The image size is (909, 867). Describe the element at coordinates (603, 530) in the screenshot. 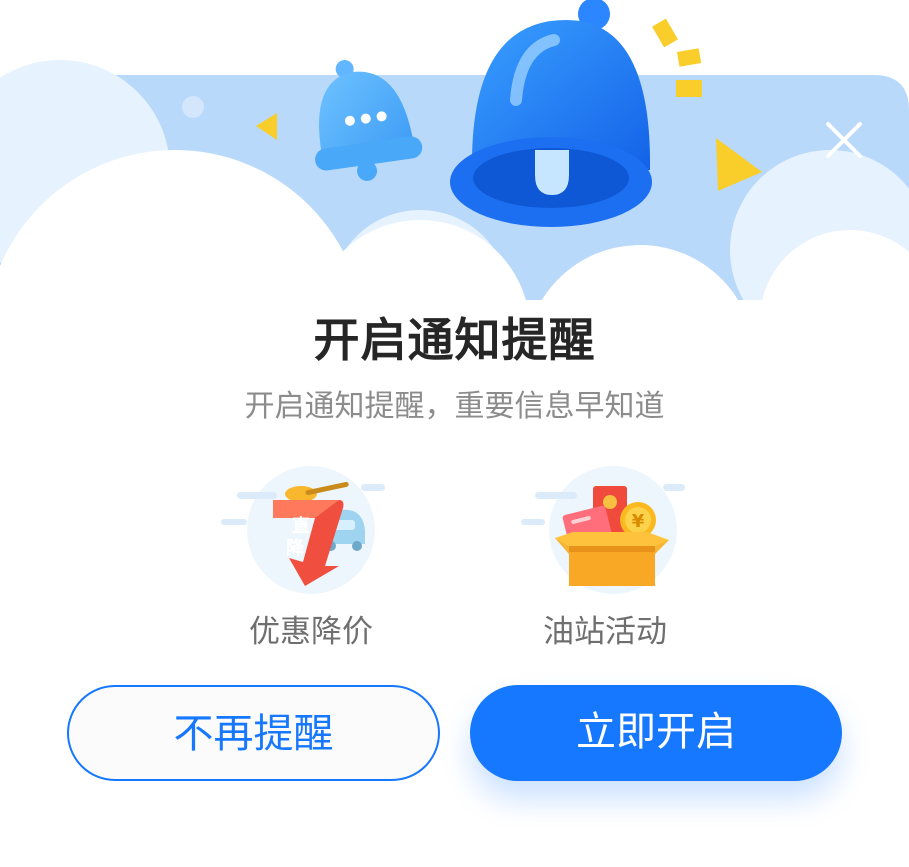

I see `gift-box-icon: ¥` at that location.